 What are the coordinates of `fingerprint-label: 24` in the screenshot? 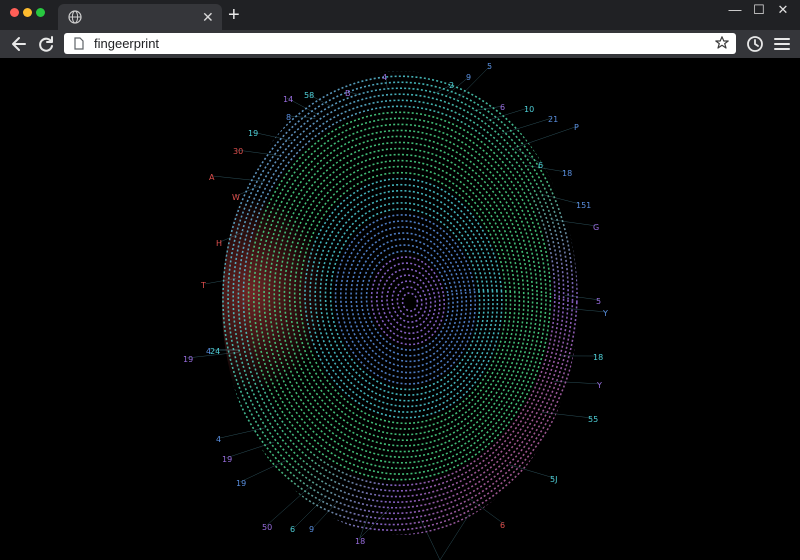 It's located at (215, 351).